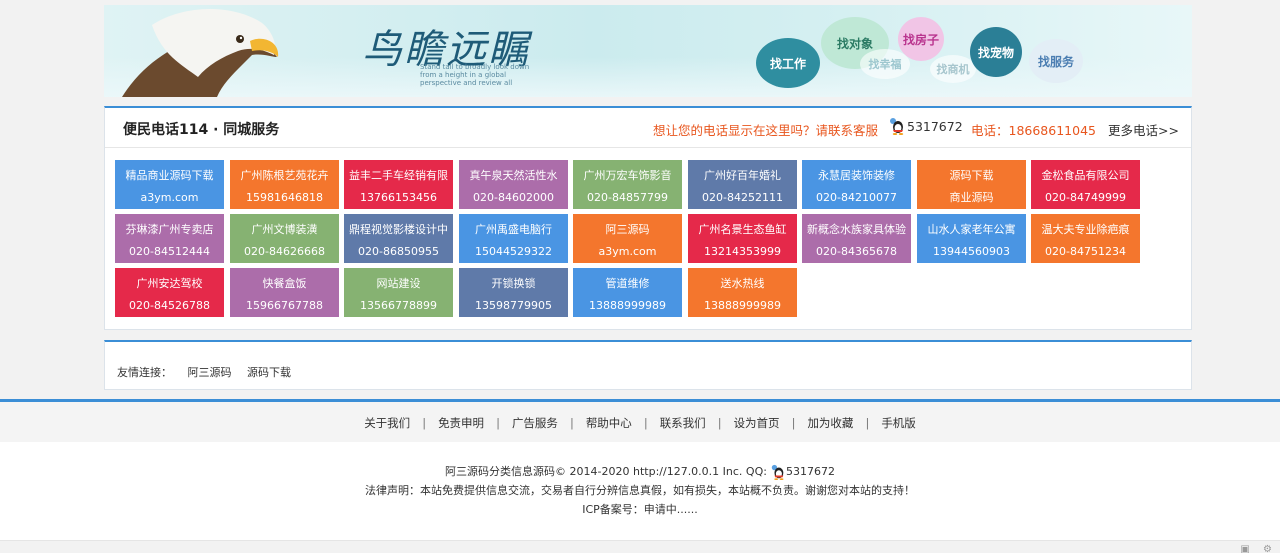  Describe the element at coordinates (169, 184) in the screenshot. I see `phone-tile: 精品商业源码下载 a3ym.com` at that location.